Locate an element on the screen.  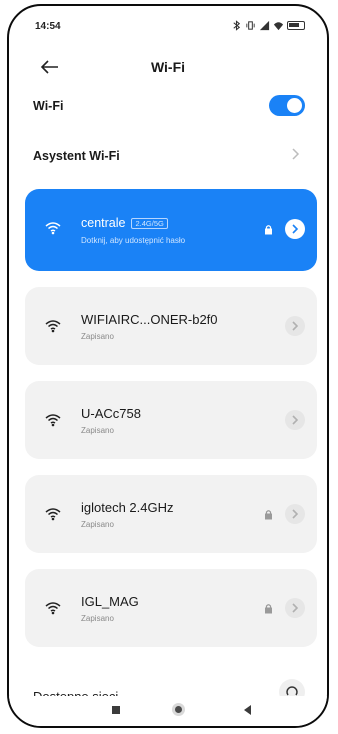
network-ssid: U-ACc758 is located at coordinates (111, 413).